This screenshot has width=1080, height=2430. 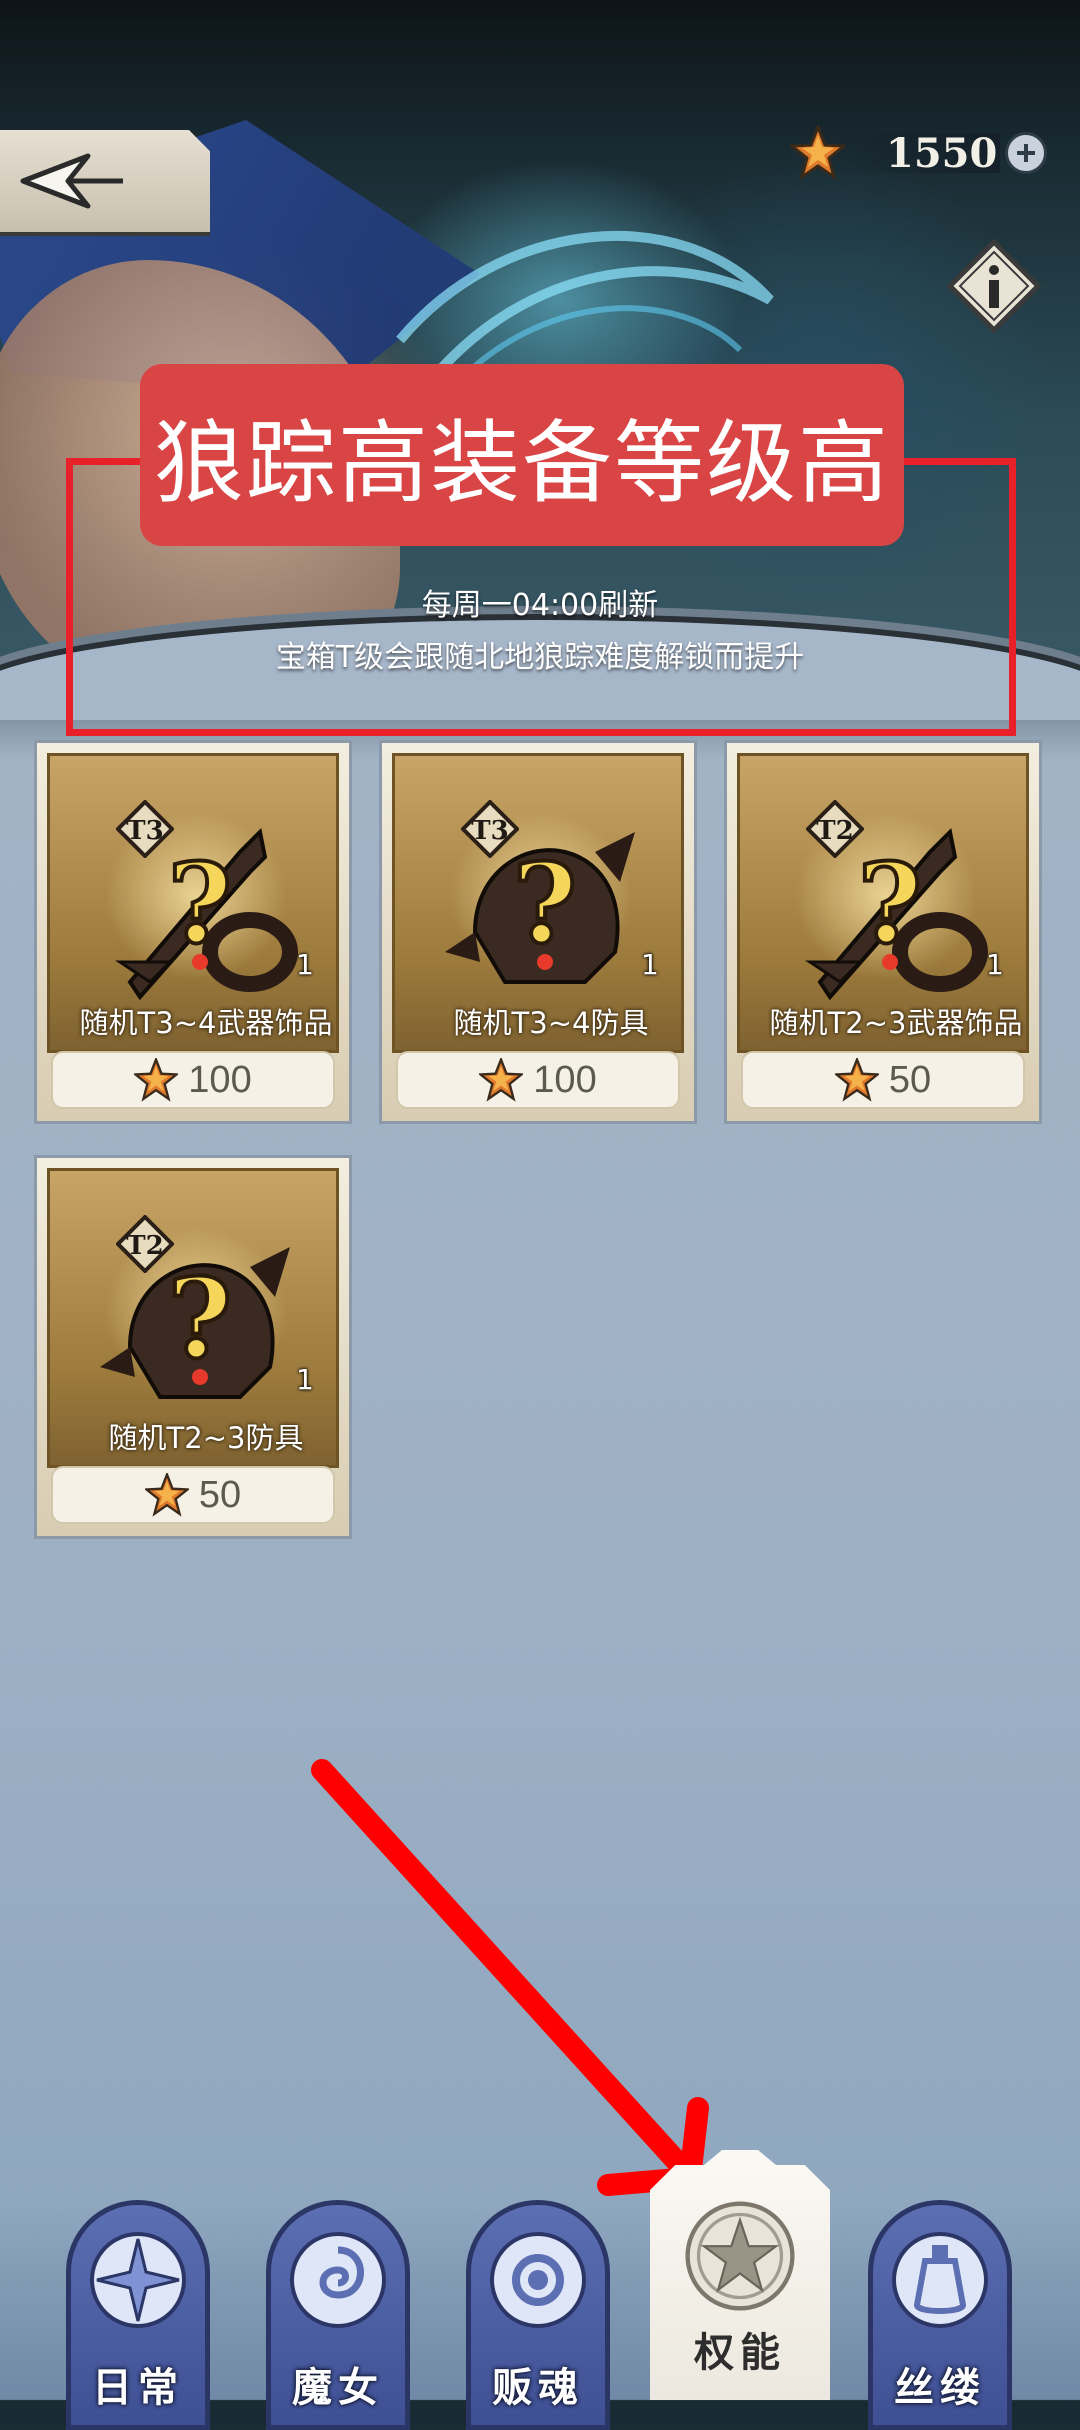 I want to click on item-name: 随机T3~4防具, so click(x=551, y=1023).